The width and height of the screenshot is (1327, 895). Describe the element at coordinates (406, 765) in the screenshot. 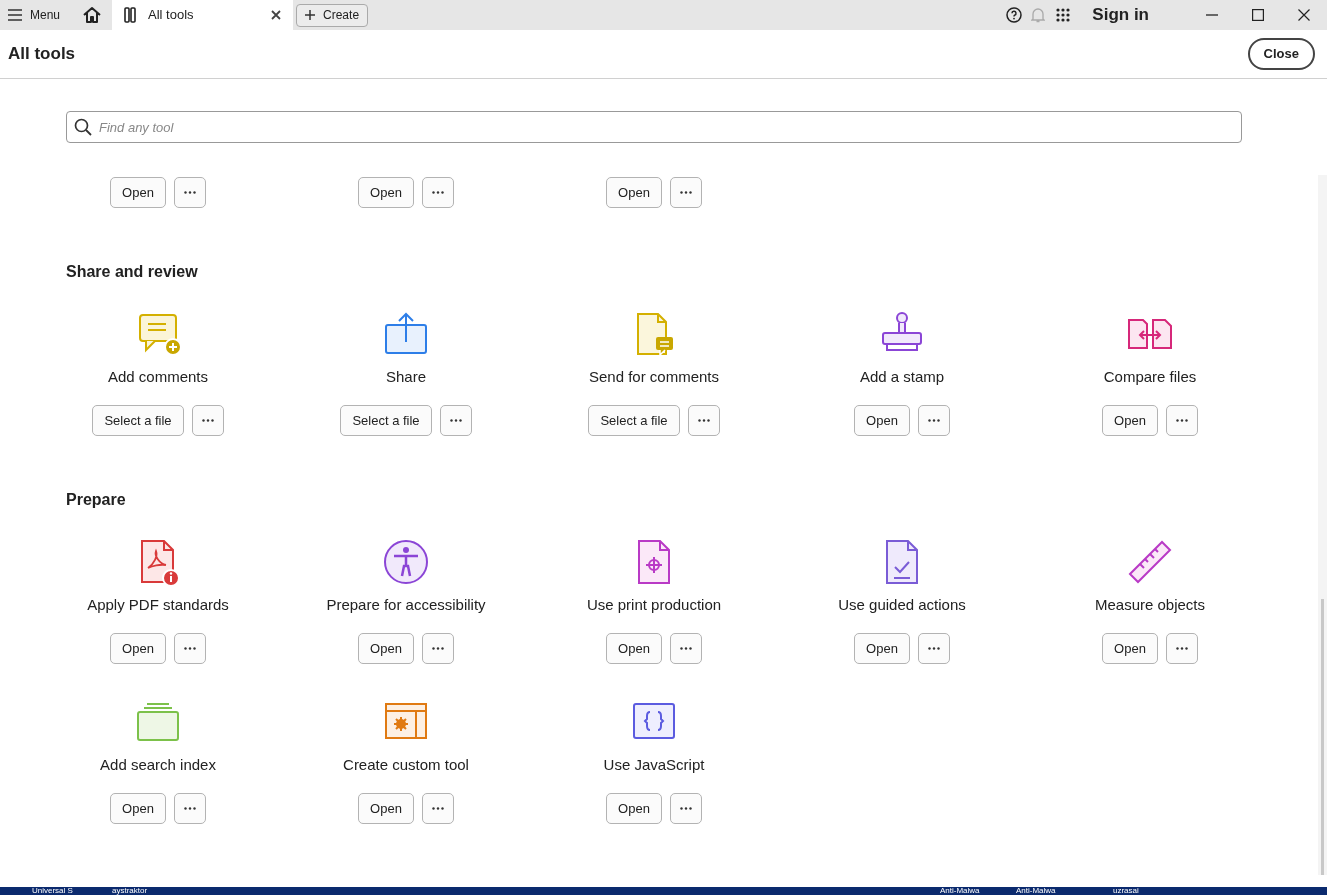

I see `tool-name: Create custom tool` at that location.